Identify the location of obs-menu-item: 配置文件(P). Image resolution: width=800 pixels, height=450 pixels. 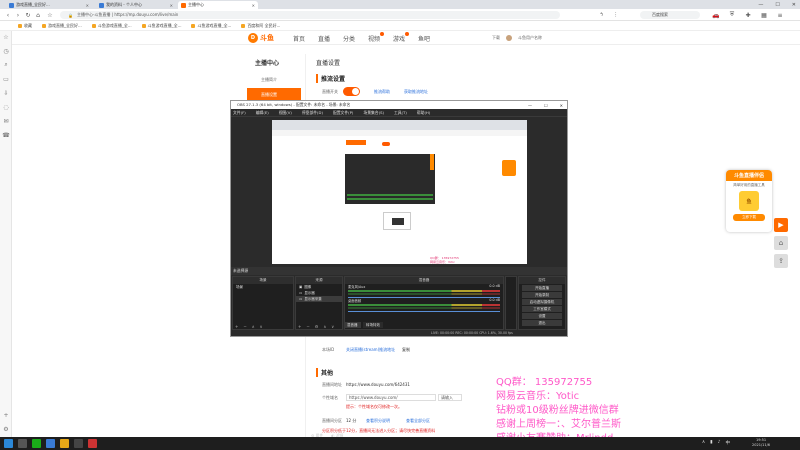
(343, 113).